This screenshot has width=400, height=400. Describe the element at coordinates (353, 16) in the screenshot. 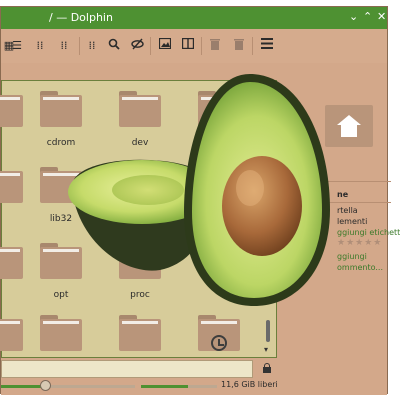

I see `minimize-button: ⌄` at that location.